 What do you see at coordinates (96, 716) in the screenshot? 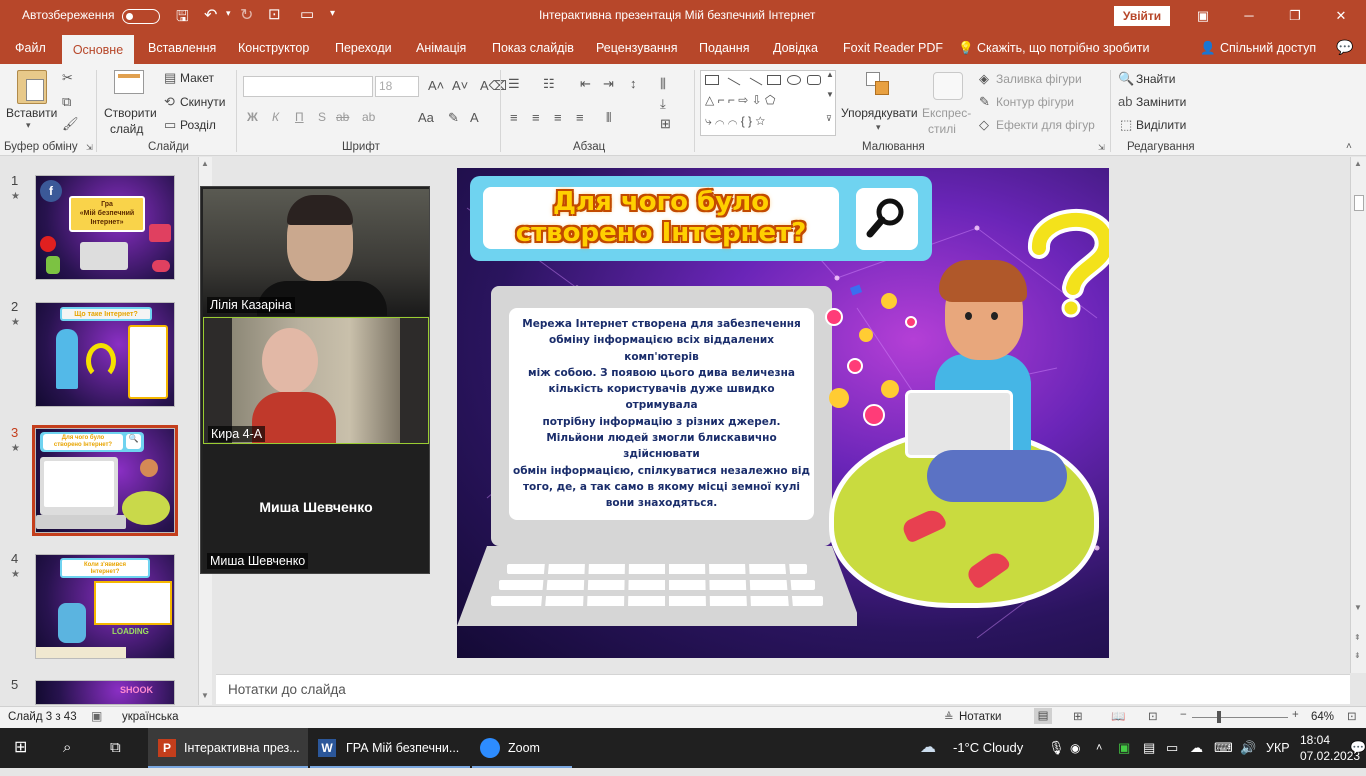
I see `spellcheck-icon: ▣` at bounding box center [96, 716].